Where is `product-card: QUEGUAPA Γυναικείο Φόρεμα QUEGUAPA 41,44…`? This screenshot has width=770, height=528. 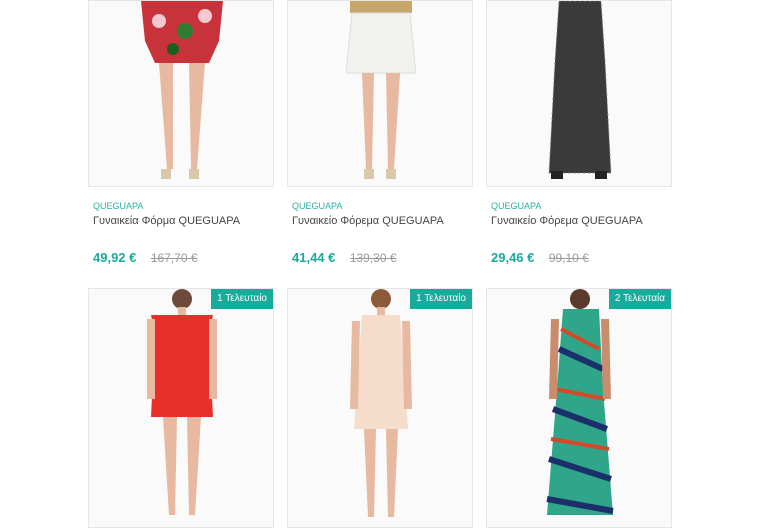 product-card: QUEGUAPA Γυναικείο Φόρεμα QUEGUAPA 41,44… is located at coordinates (380, 133).